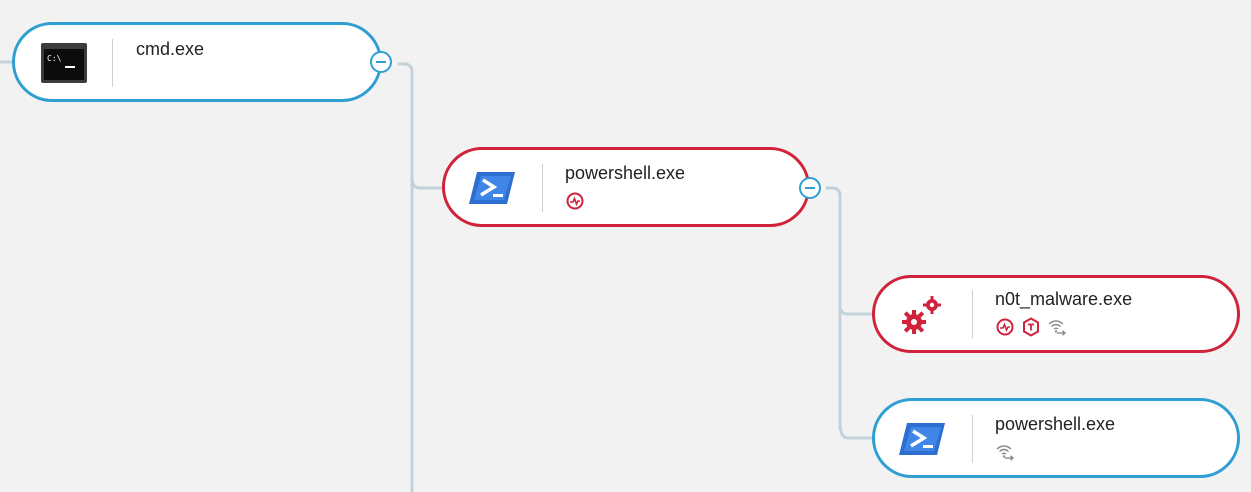  What do you see at coordinates (834, 308) in the screenshot?
I see `connector-powershell-trunk` at bounding box center [834, 308].